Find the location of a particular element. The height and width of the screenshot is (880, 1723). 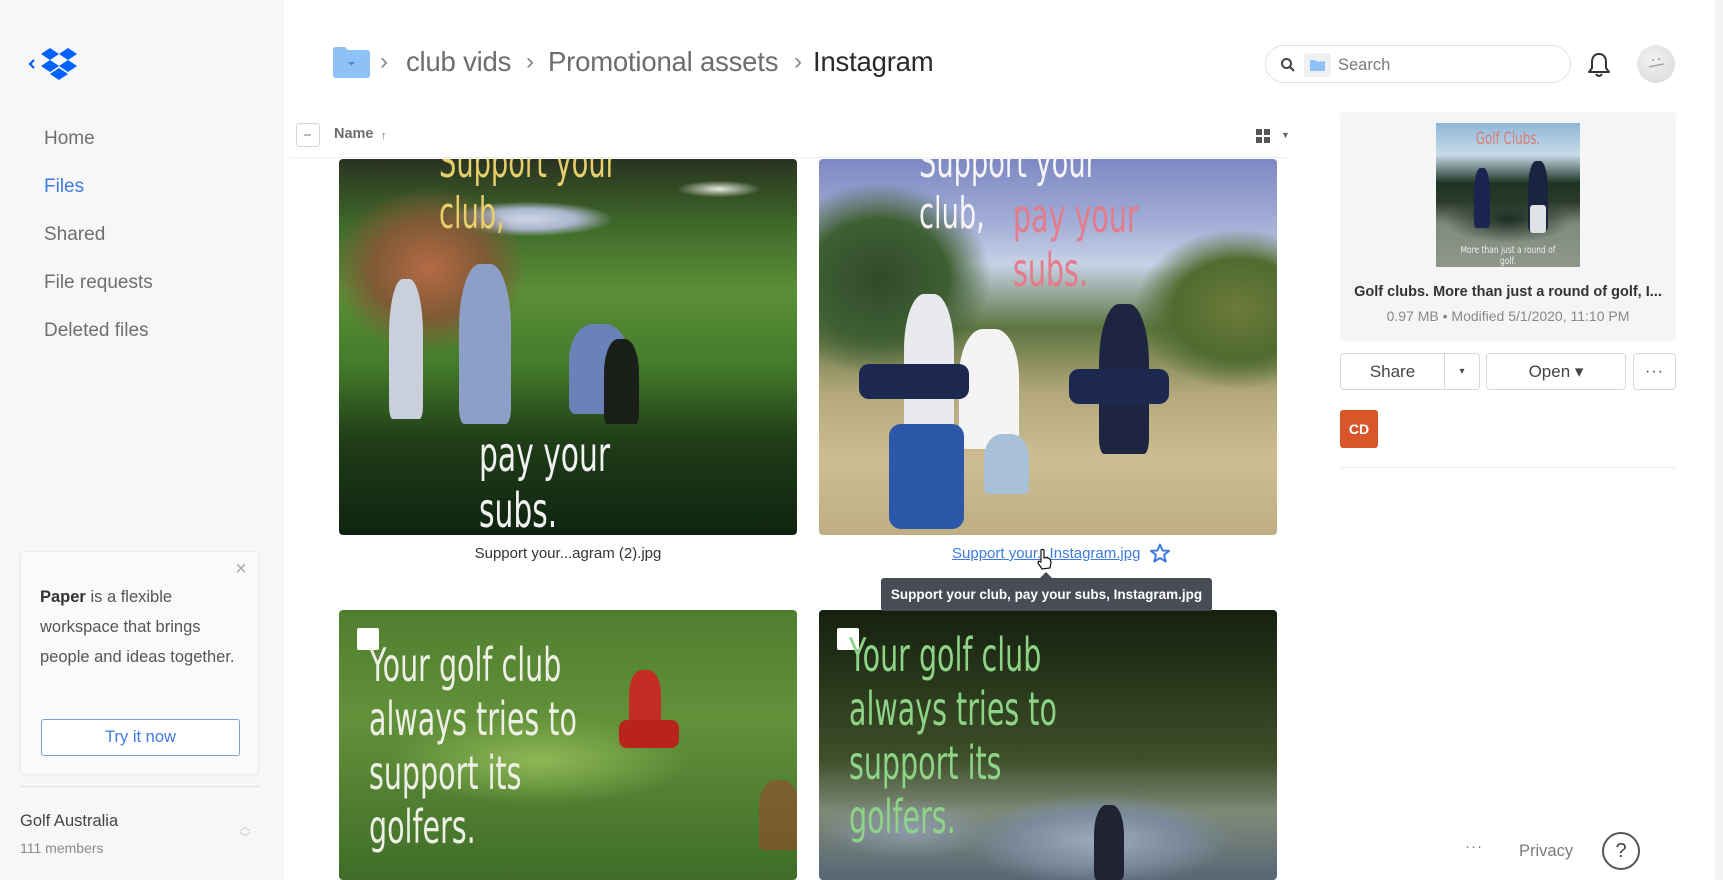

chevron-left-icon is located at coordinates (31, 64).